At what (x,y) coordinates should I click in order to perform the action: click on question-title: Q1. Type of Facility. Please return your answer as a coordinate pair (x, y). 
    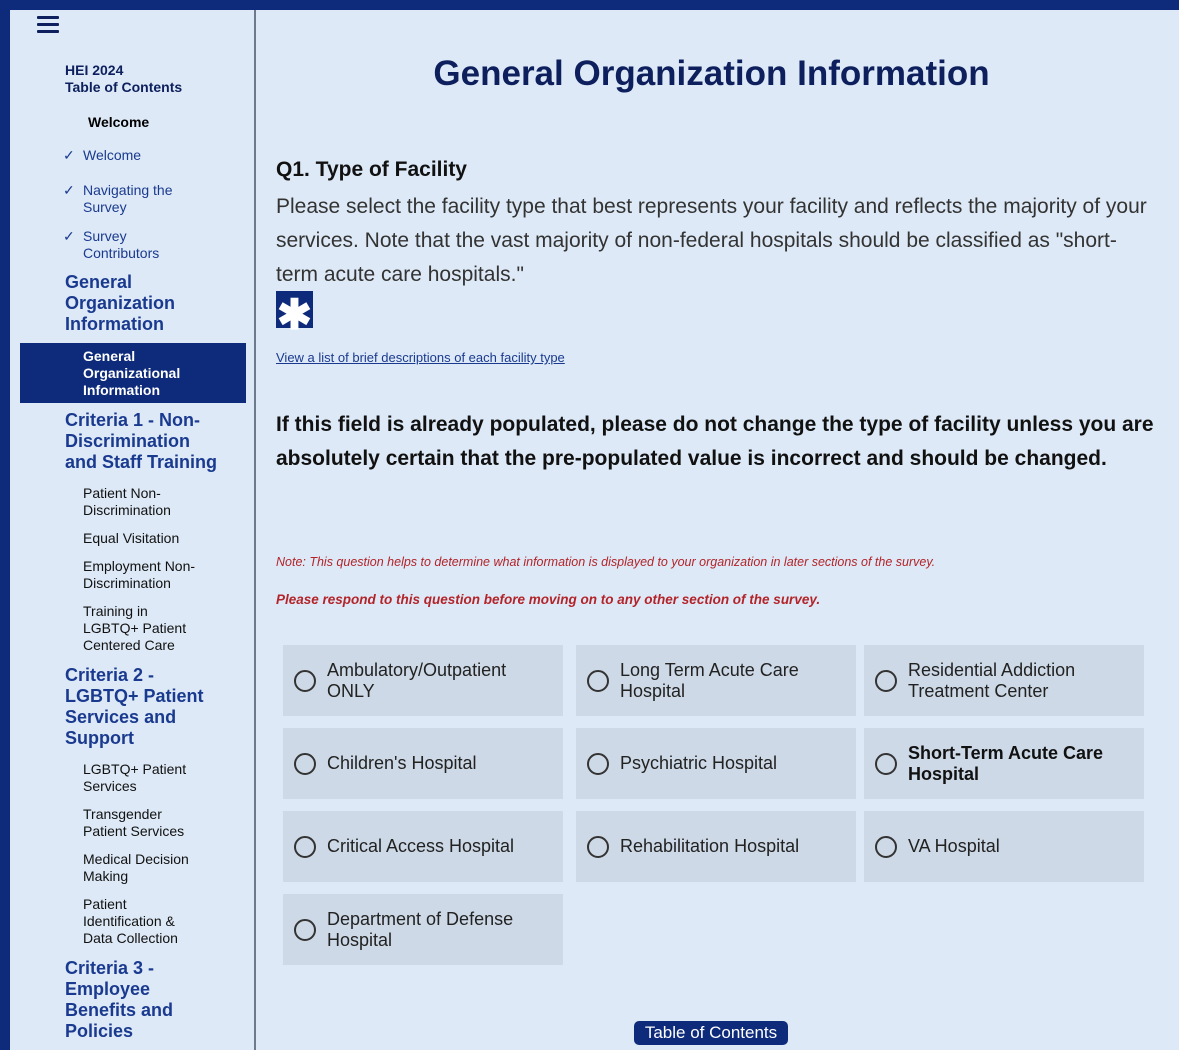
    Looking at the image, I should click on (371, 169).